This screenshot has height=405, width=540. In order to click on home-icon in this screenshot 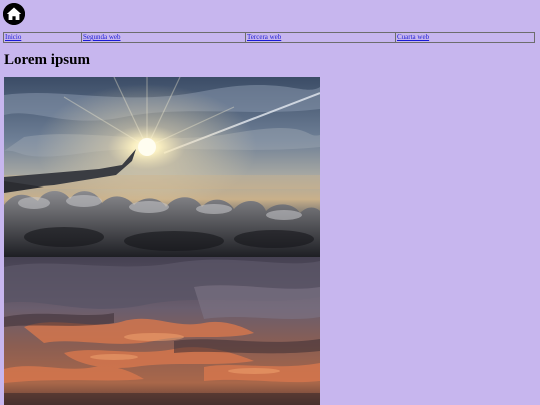, I will do `click(14, 14)`.